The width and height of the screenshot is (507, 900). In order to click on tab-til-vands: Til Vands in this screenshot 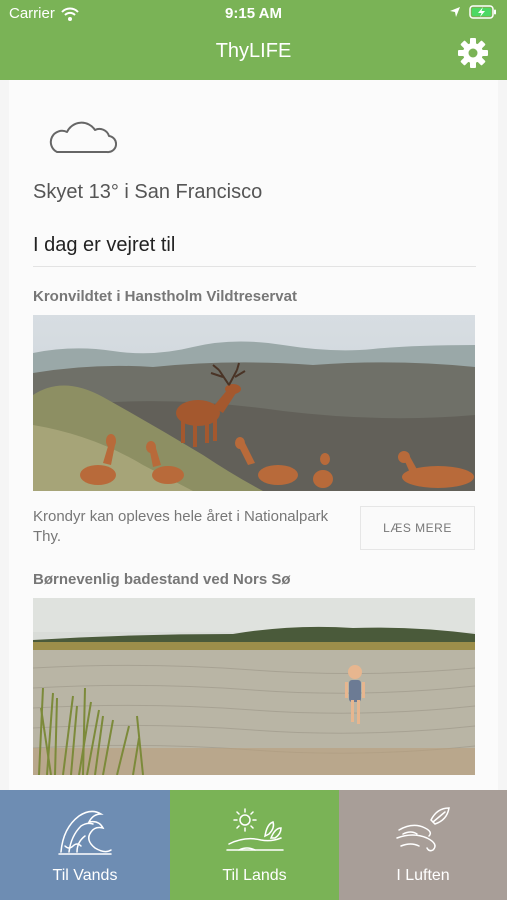, I will do `click(85, 845)`.